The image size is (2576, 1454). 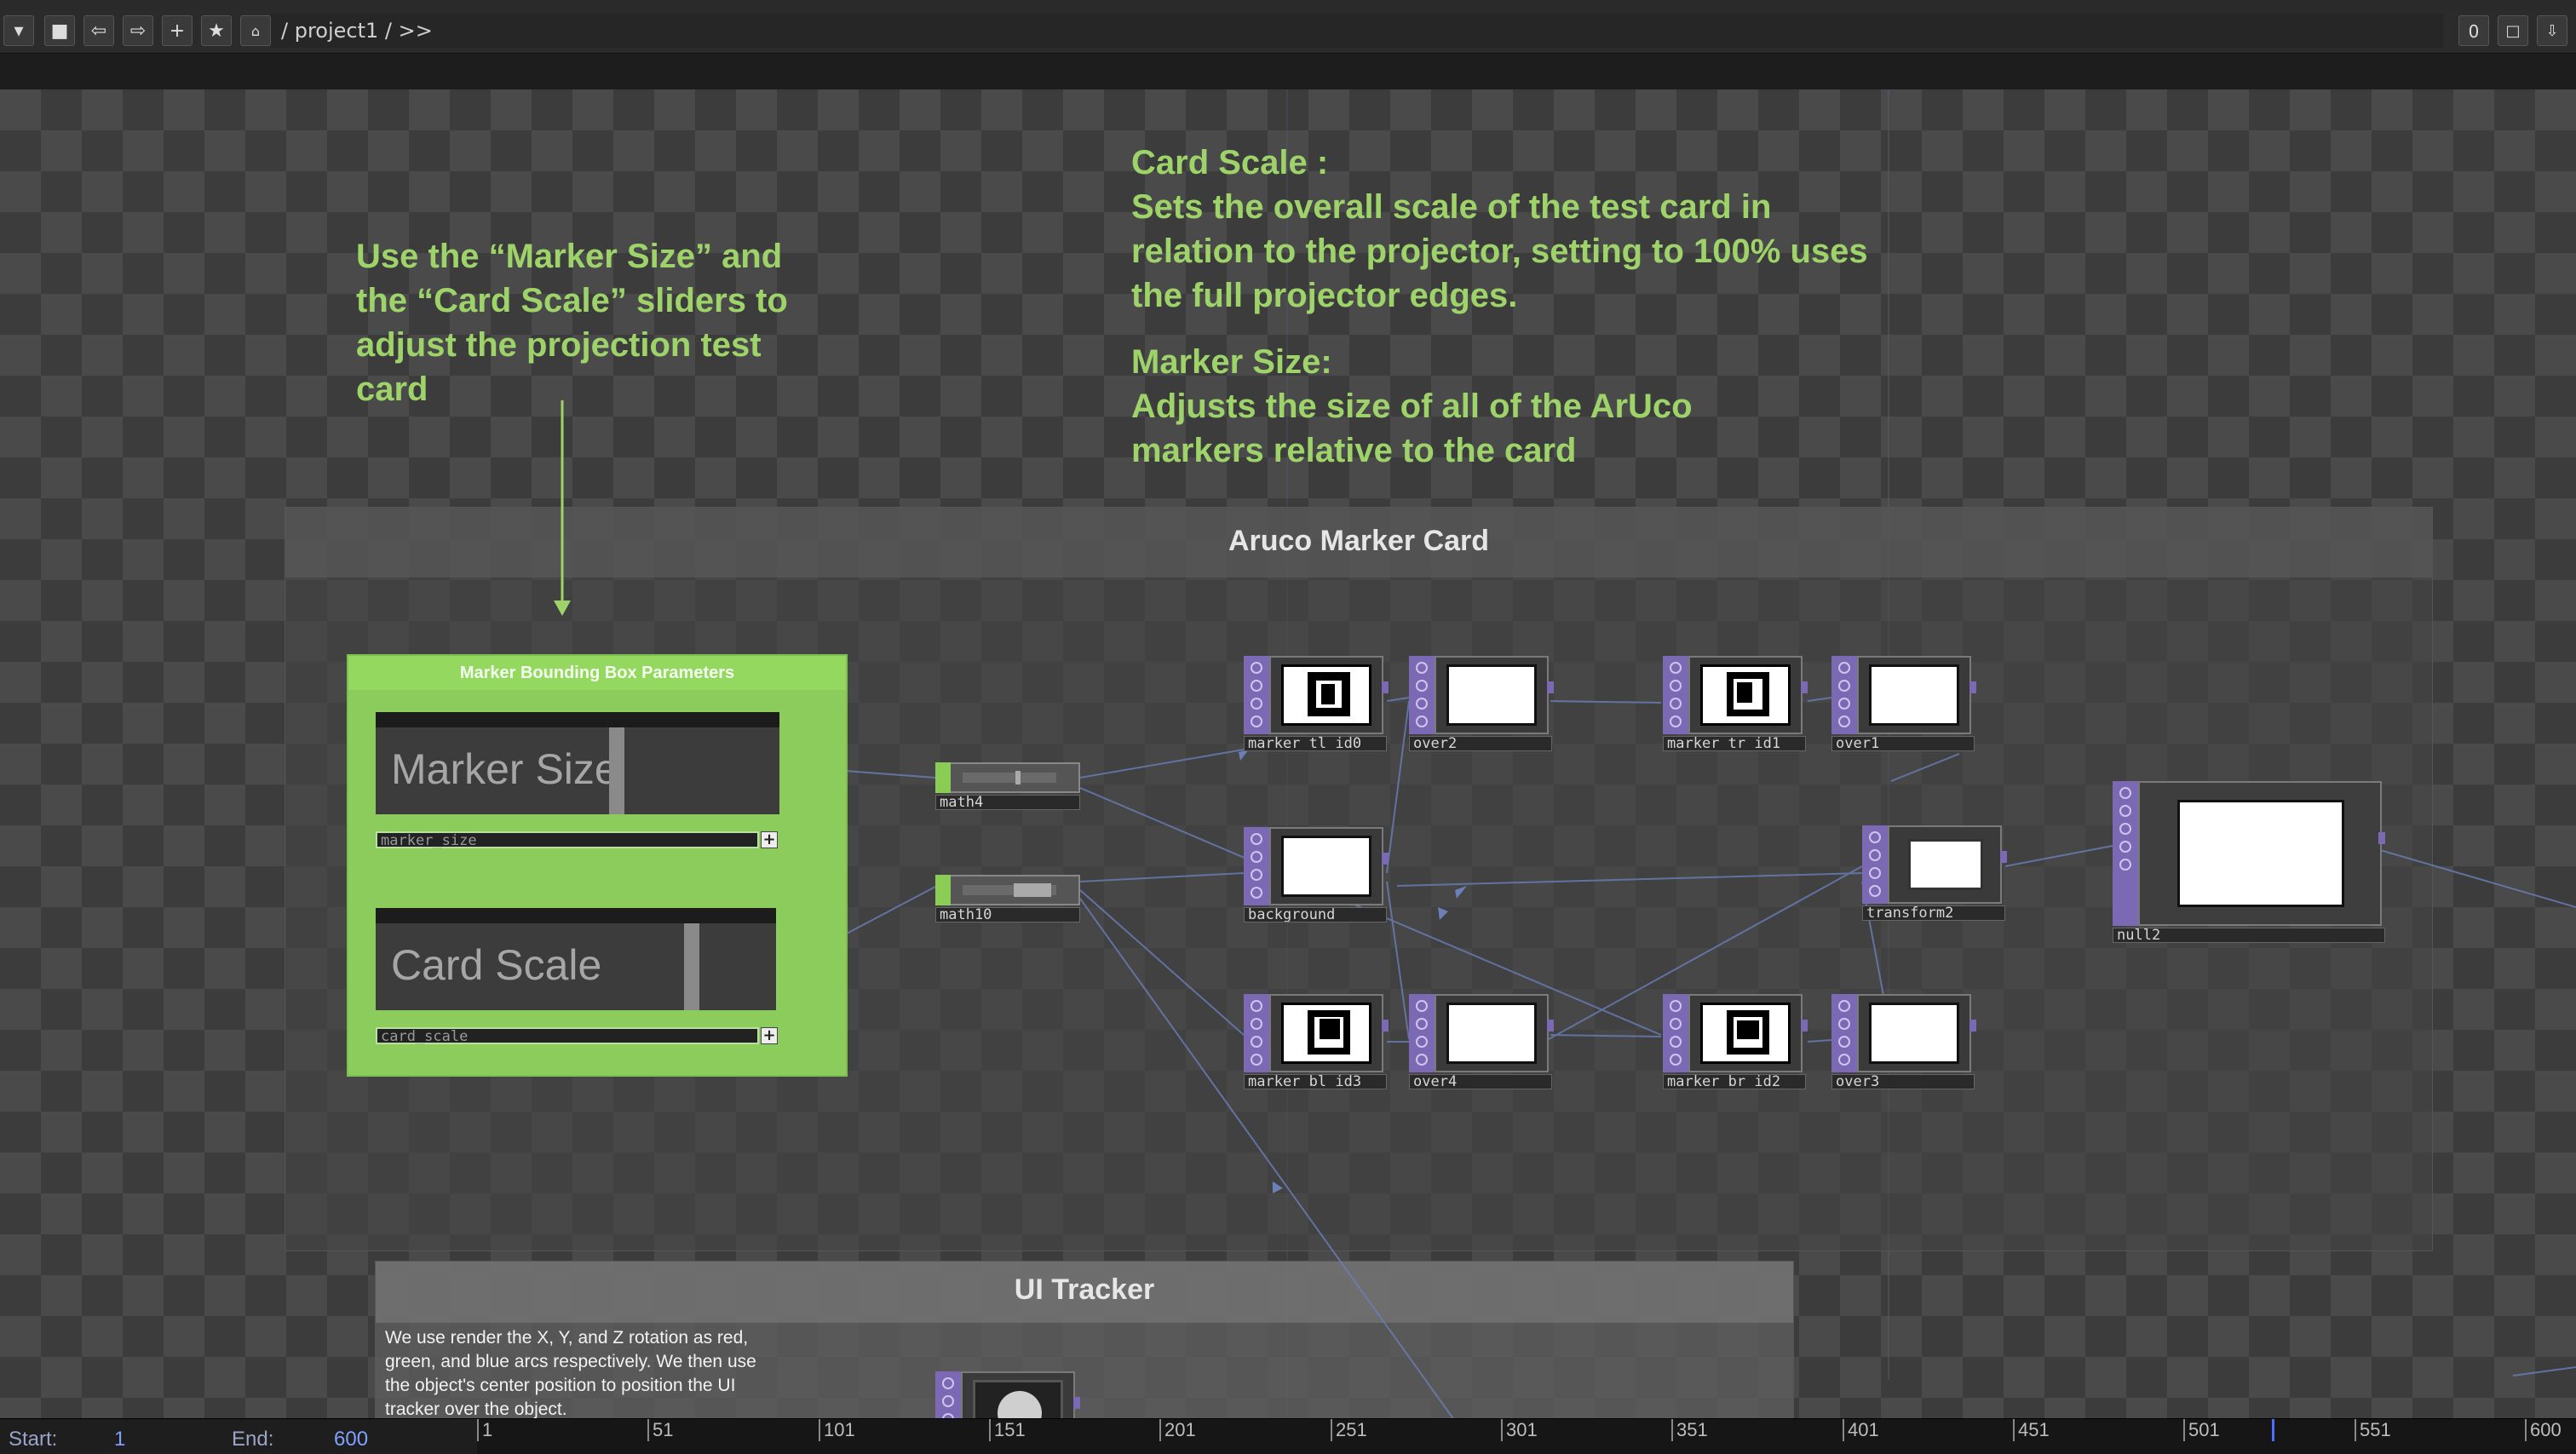 I want to click on marker-size-slider: Marker Size, so click(x=578, y=763).